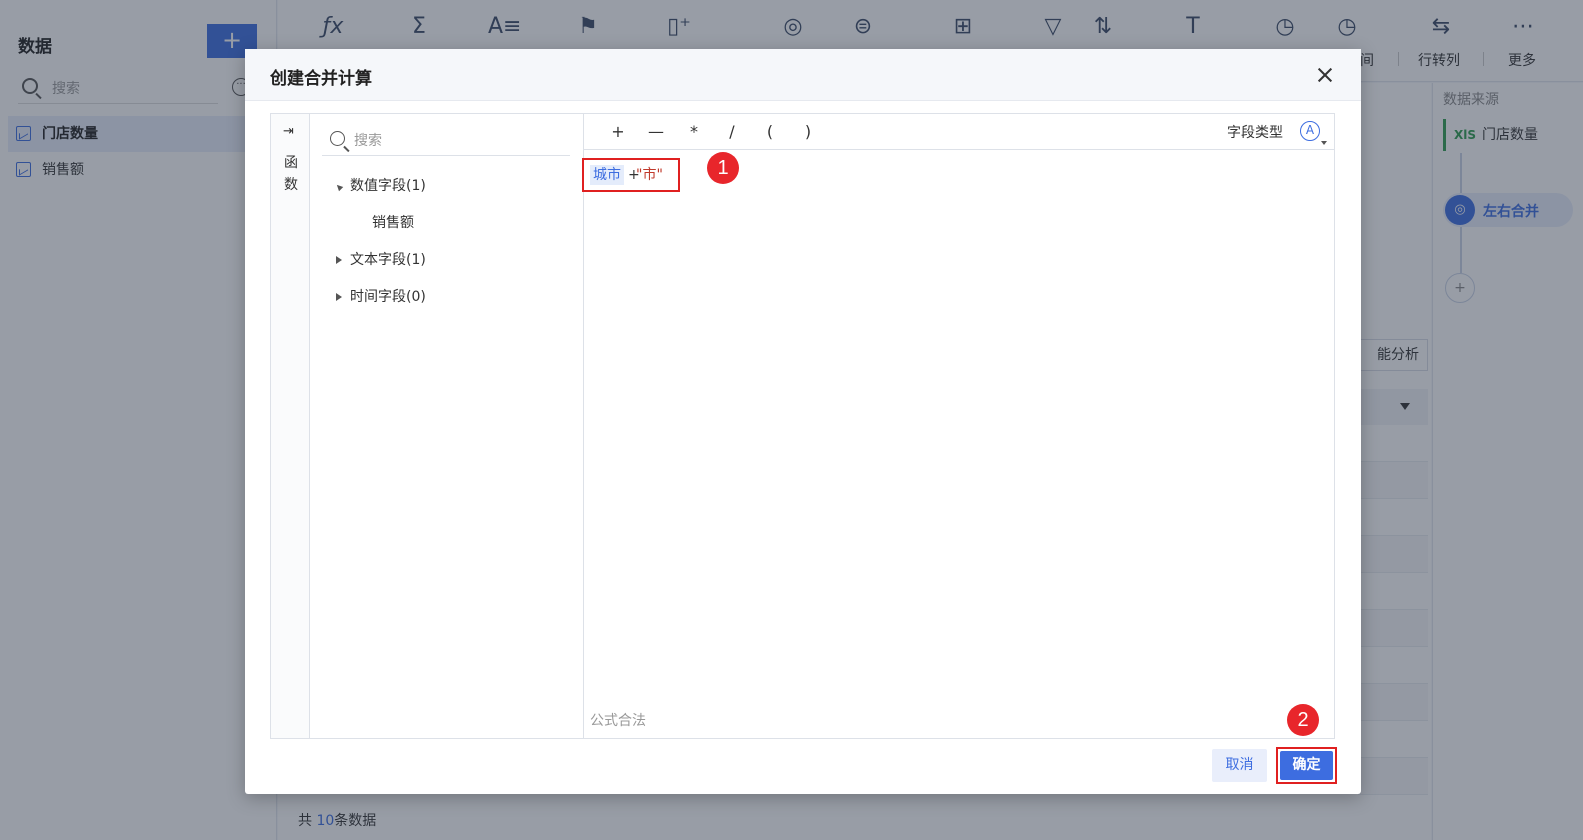 This screenshot has width=1583, height=840. I want to click on multiply-operator-button: *, so click(694, 132).